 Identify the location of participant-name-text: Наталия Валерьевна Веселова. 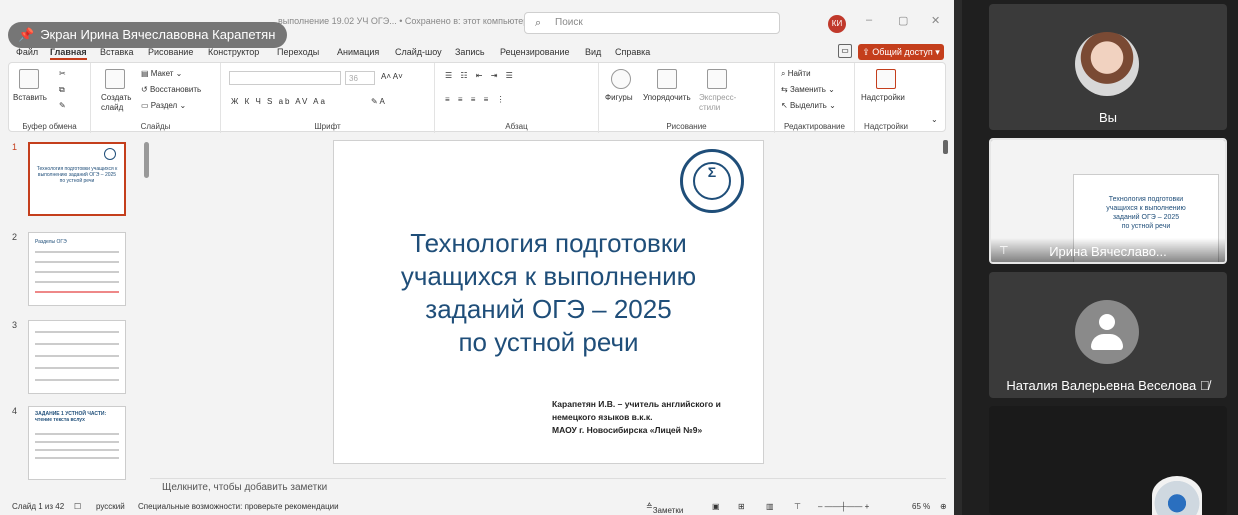
(1101, 385).